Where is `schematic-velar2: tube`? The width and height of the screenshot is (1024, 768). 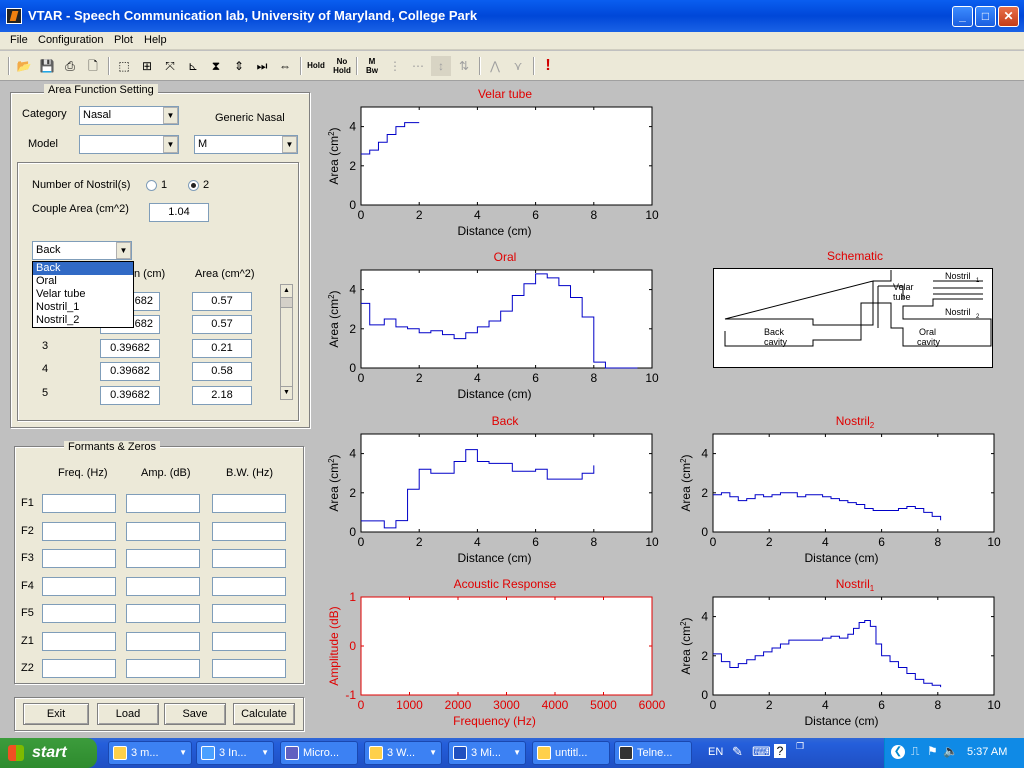
schematic-velar2: tube is located at coordinates (902, 297).